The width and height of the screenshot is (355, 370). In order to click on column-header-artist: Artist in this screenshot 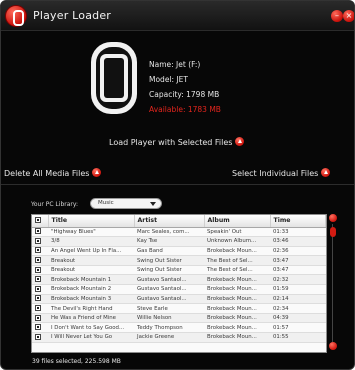, I will do `click(169, 221)`.